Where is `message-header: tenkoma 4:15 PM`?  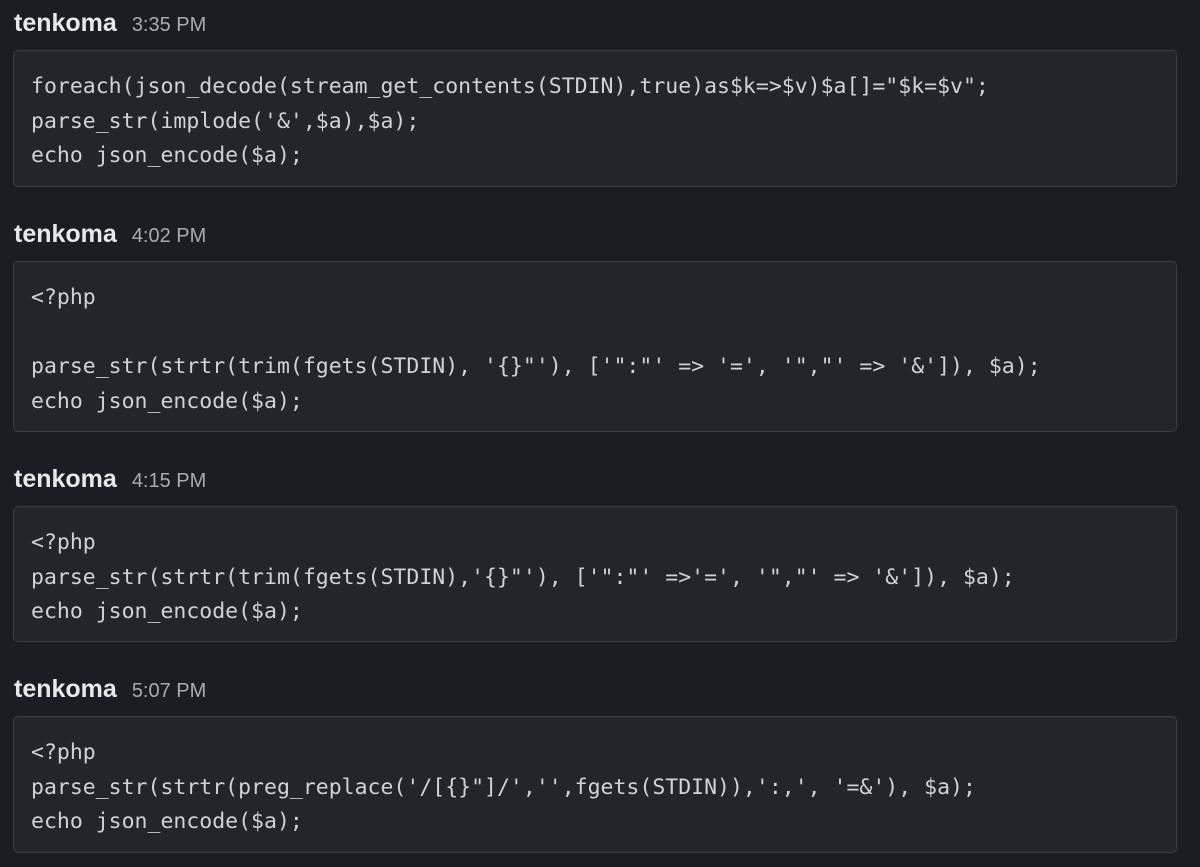 message-header: tenkoma 4:15 PM is located at coordinates (110, 479).